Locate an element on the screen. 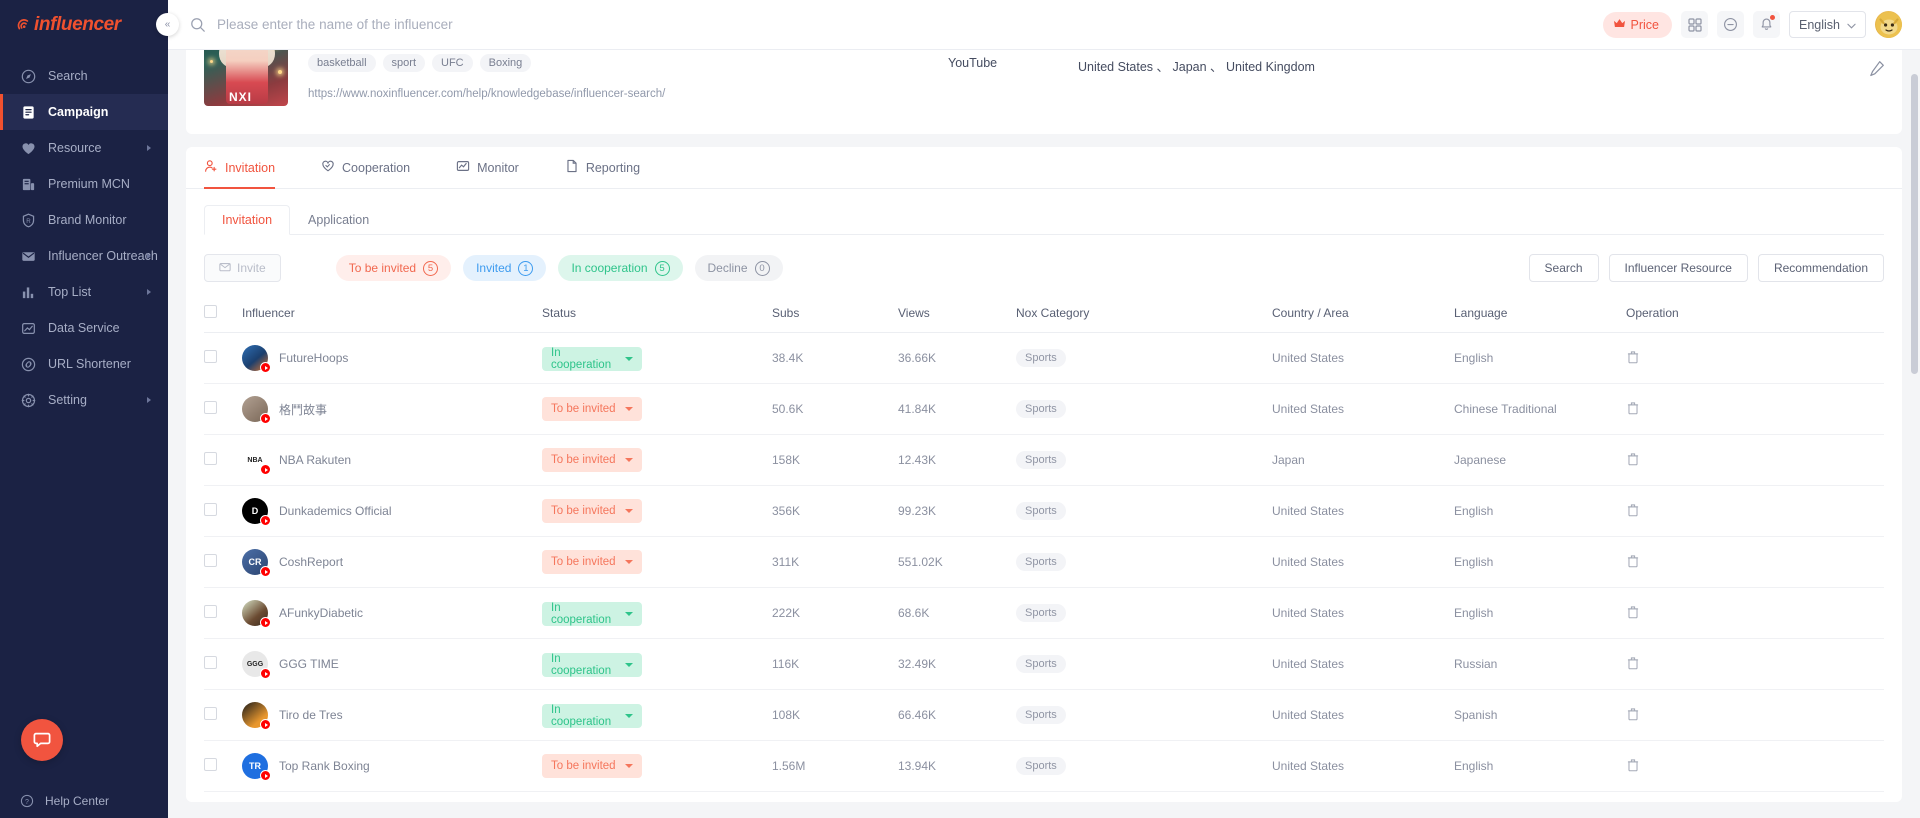 The image size is (1920, 818). compass-icon is located at coordinates (28, 76).